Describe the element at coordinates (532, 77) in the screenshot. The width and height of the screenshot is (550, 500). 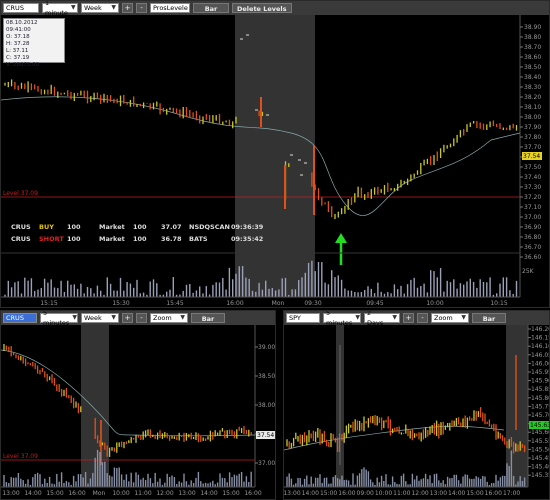
I see `y-tick-label: 38.40` at that location.